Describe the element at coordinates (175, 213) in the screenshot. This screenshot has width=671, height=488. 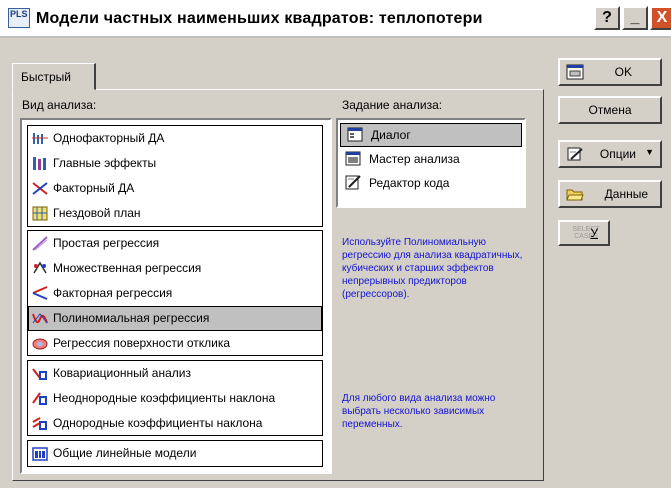
I see `list-item-nested-design: Гнездовой план` at that location.